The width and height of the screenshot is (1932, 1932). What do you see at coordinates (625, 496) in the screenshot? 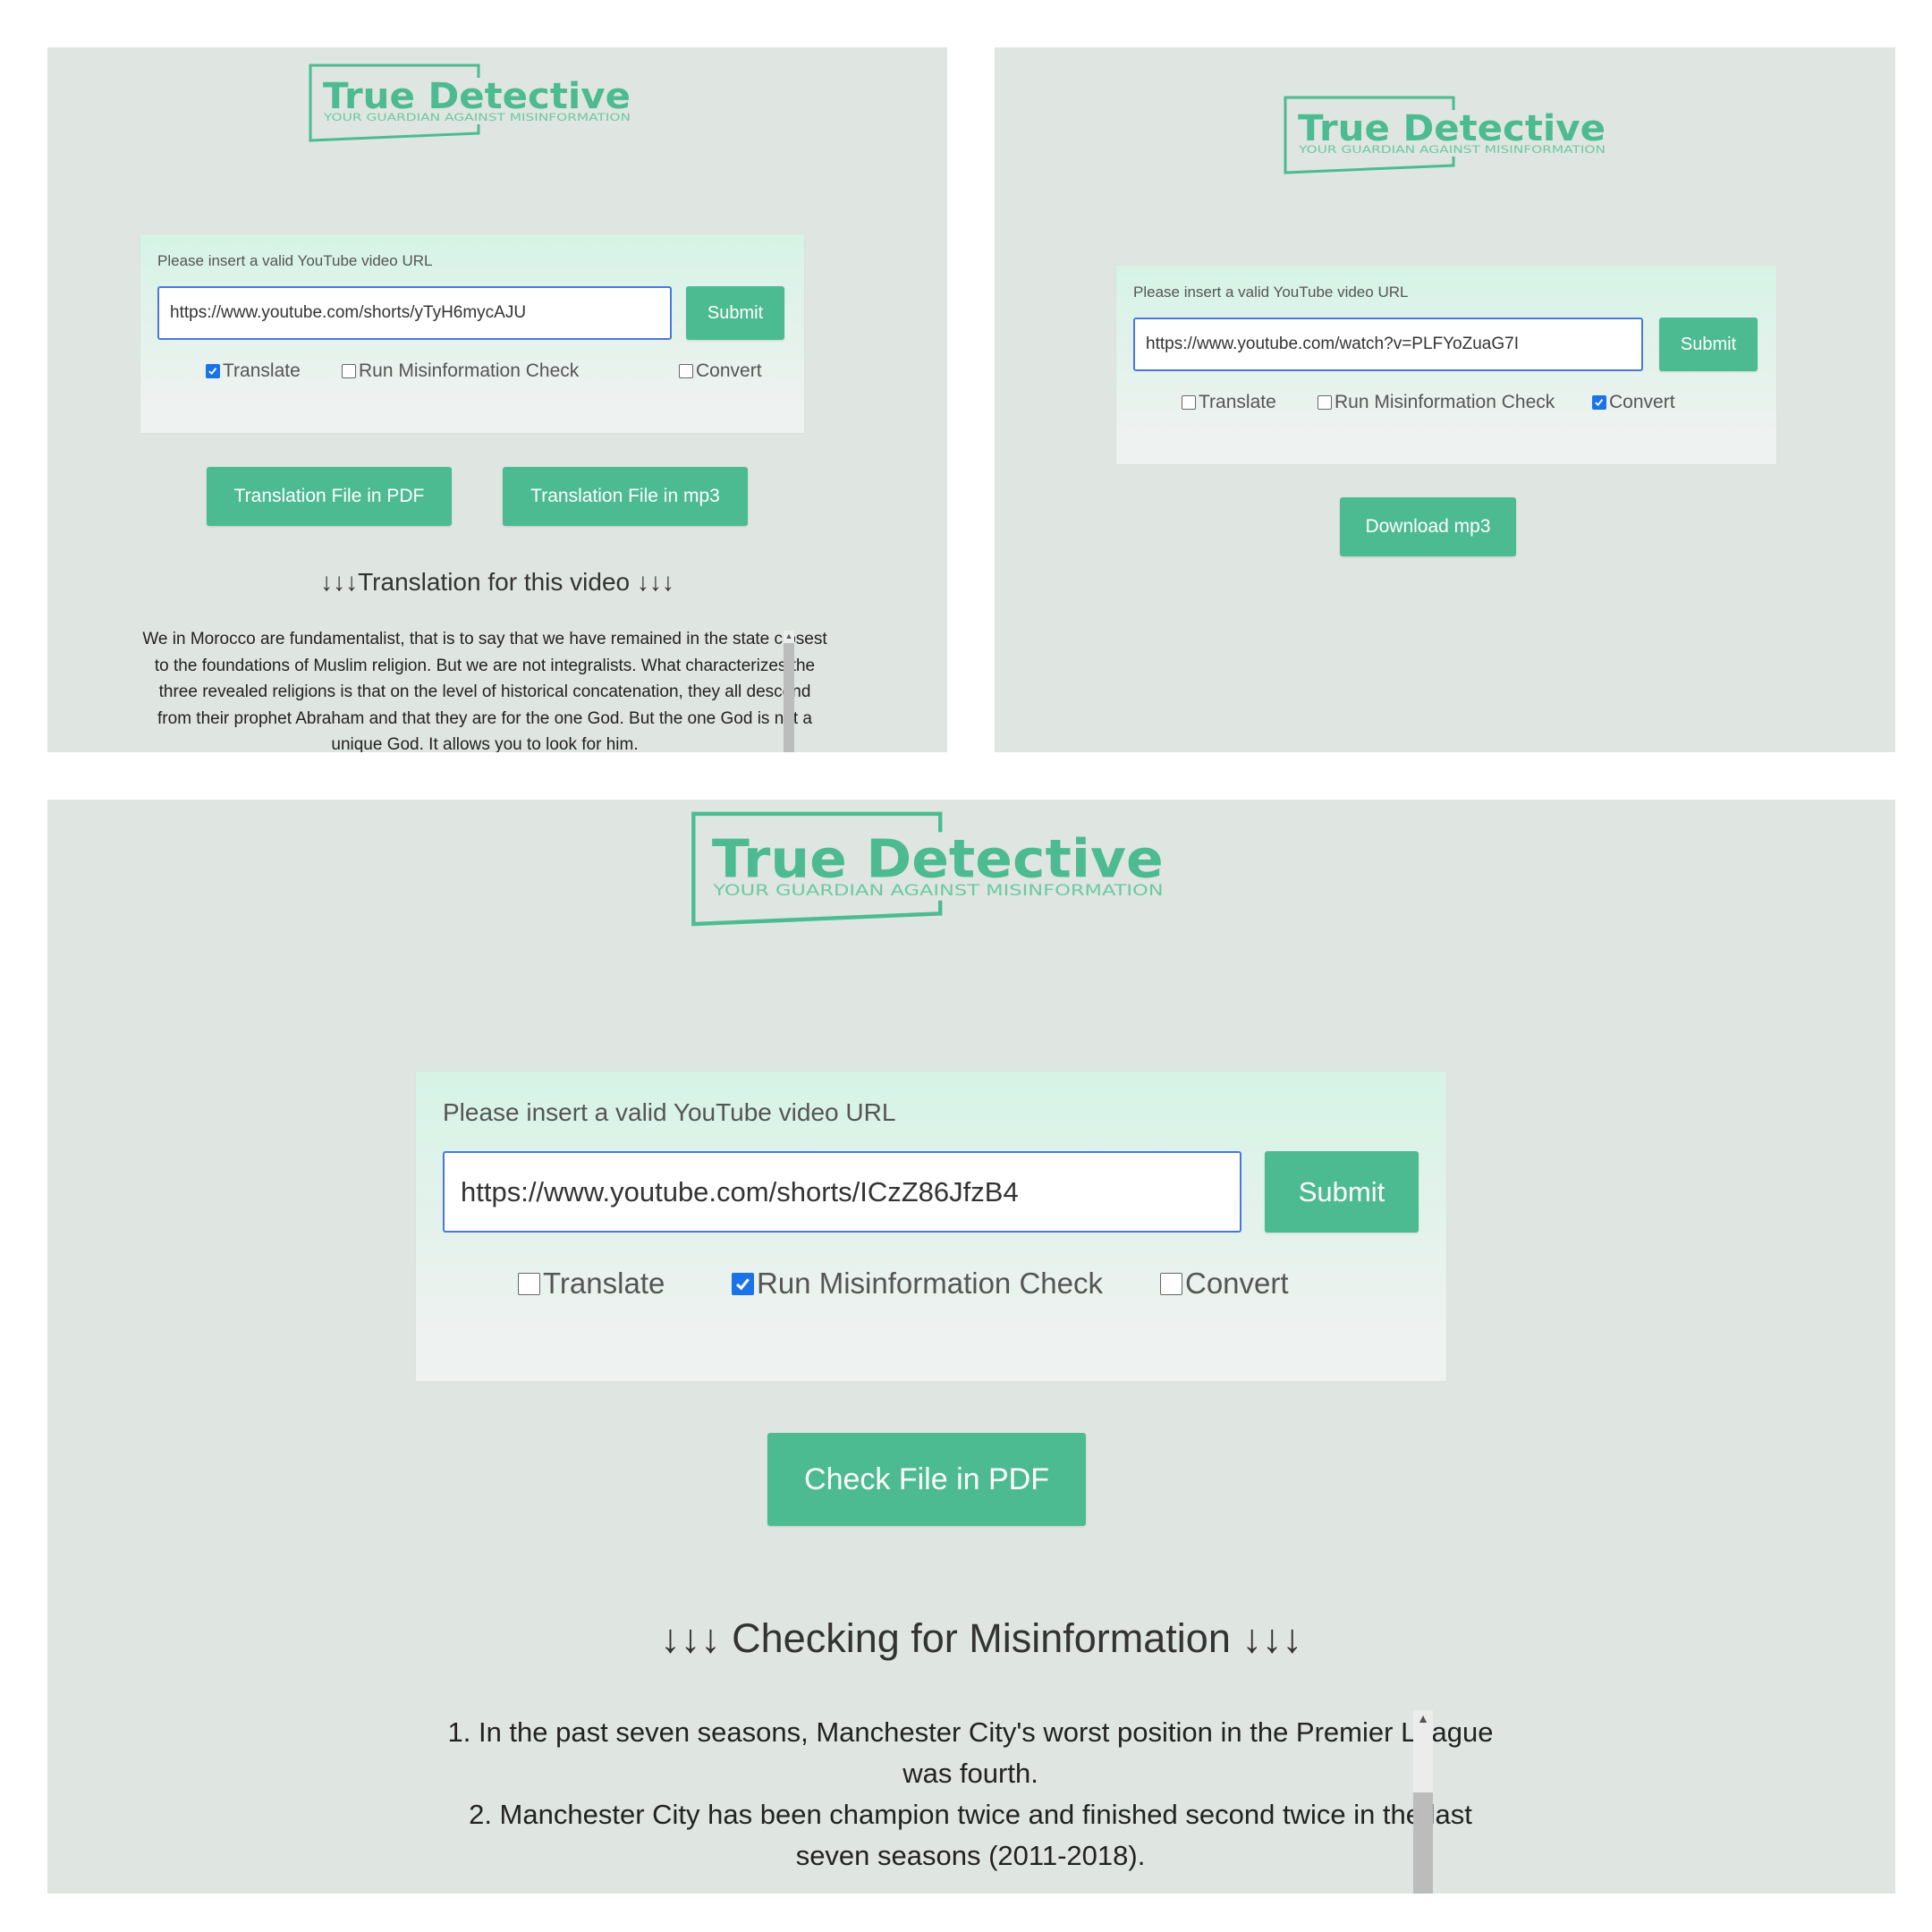
I see `translation-mp3-button: Translation File in mp3` at bounding box center [625, 496].